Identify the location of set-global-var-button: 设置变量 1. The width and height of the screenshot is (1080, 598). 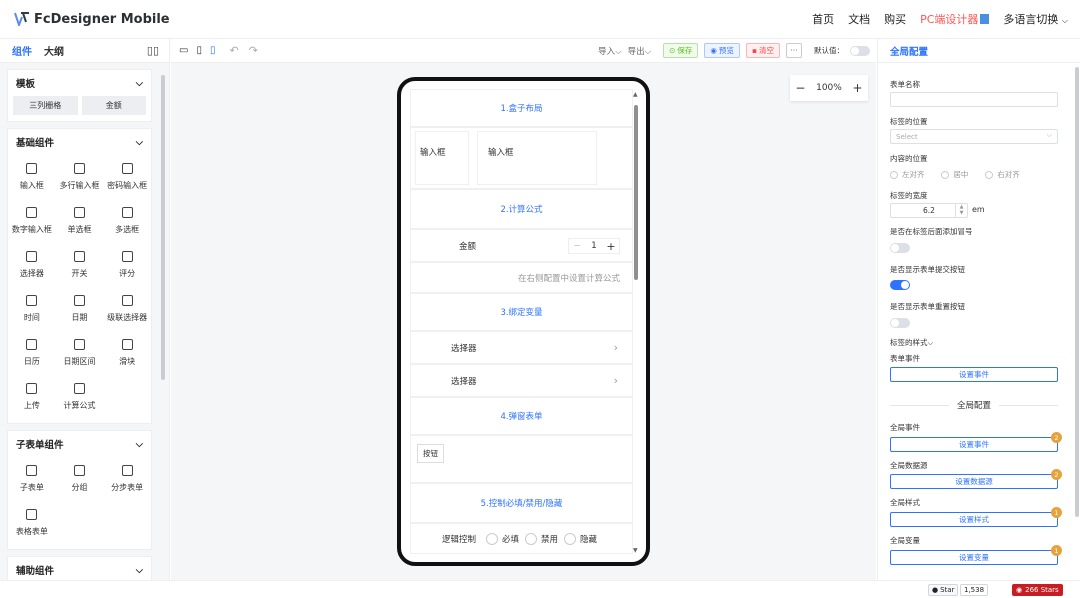
(976, 555).